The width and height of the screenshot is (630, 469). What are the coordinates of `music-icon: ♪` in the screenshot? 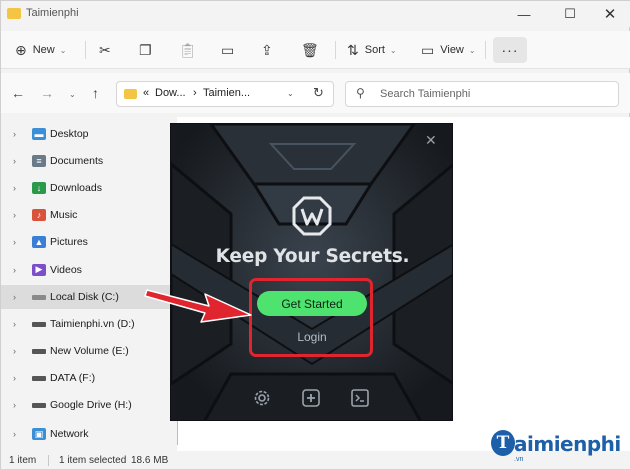 It's located at (39, 215).